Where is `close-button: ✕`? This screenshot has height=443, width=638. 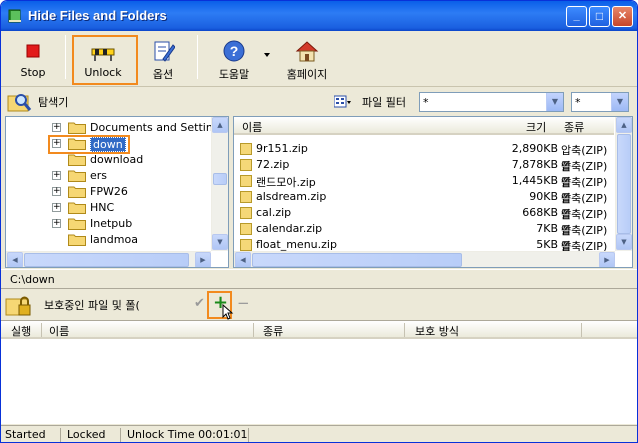
close-button: ✕ is located at coordinates (622, 16).